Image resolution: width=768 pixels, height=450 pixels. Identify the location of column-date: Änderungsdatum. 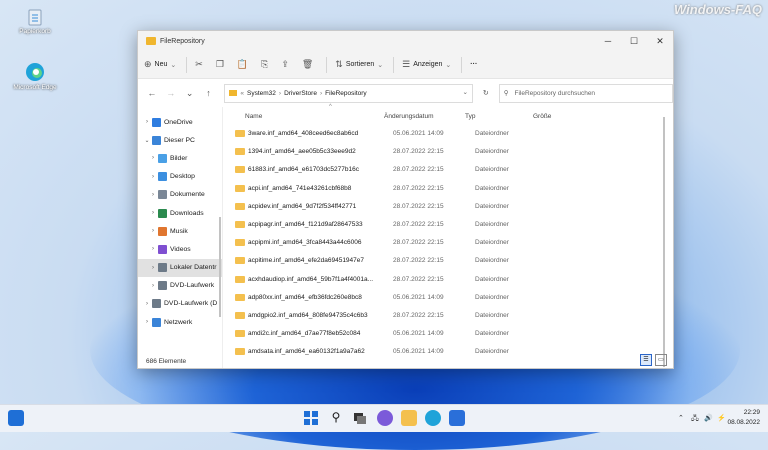
(409, 116).